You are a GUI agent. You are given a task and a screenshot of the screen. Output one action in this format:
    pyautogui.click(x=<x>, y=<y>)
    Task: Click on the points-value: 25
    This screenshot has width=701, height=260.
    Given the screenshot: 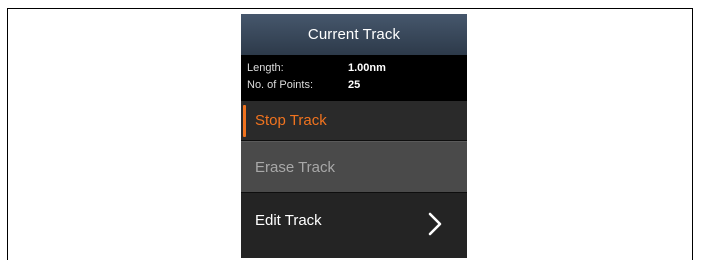 What is the action you would take?
    pyautogui.click(x=354, y=85)
    